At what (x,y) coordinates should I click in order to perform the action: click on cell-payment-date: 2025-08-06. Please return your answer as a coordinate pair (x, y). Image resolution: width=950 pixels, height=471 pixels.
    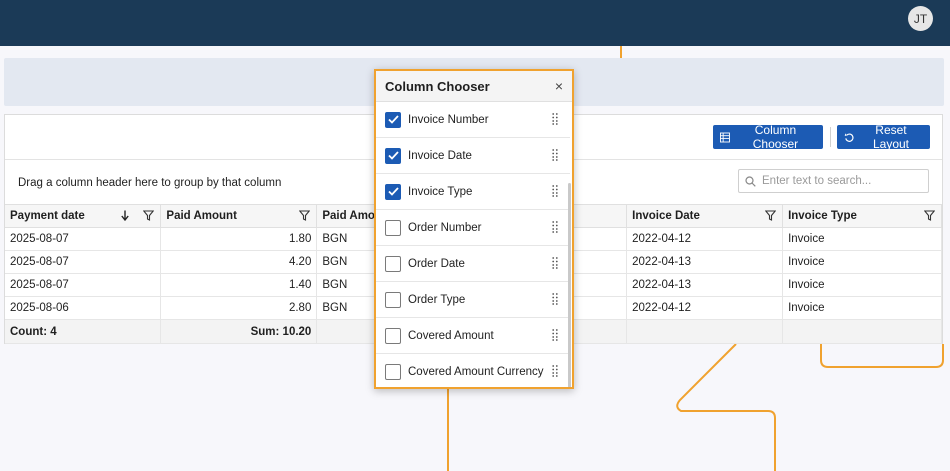
    Looking at the image, I should click on (83, 308).